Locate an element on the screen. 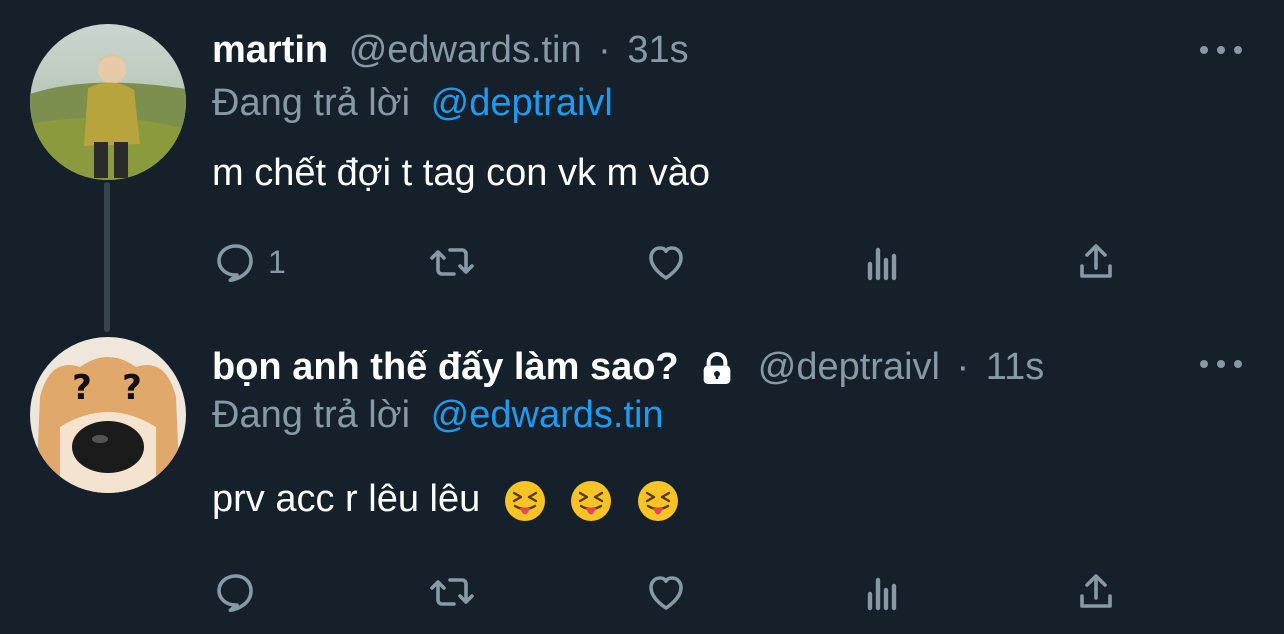 The image size is (1284, 634). reply-count: 1 is located at coordinates (277, 261).